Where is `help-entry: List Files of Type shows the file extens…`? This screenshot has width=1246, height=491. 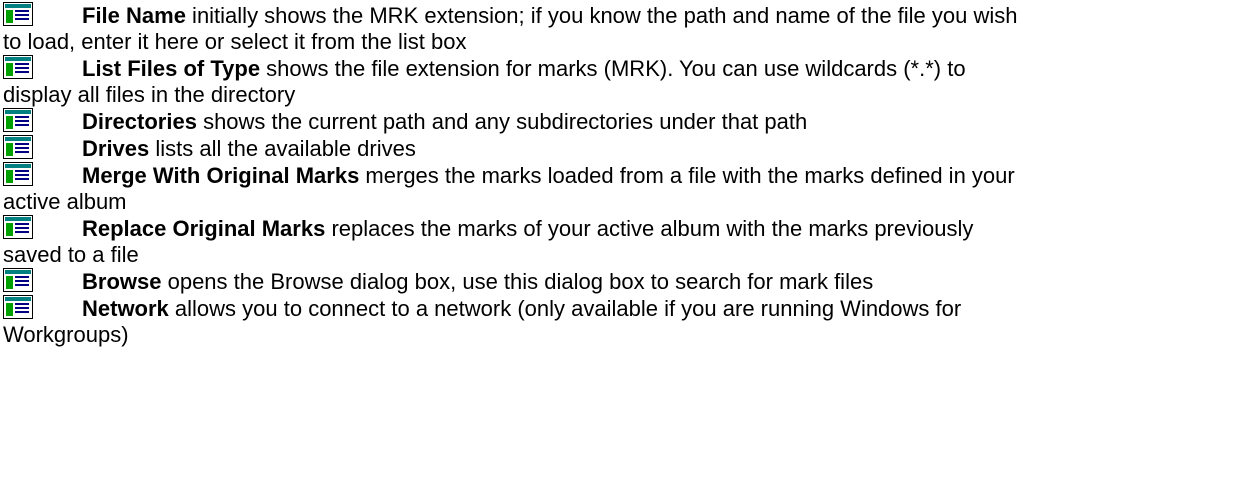
help-entry: List Files of Type shows the file extens… is located at coordinates (623, 81).